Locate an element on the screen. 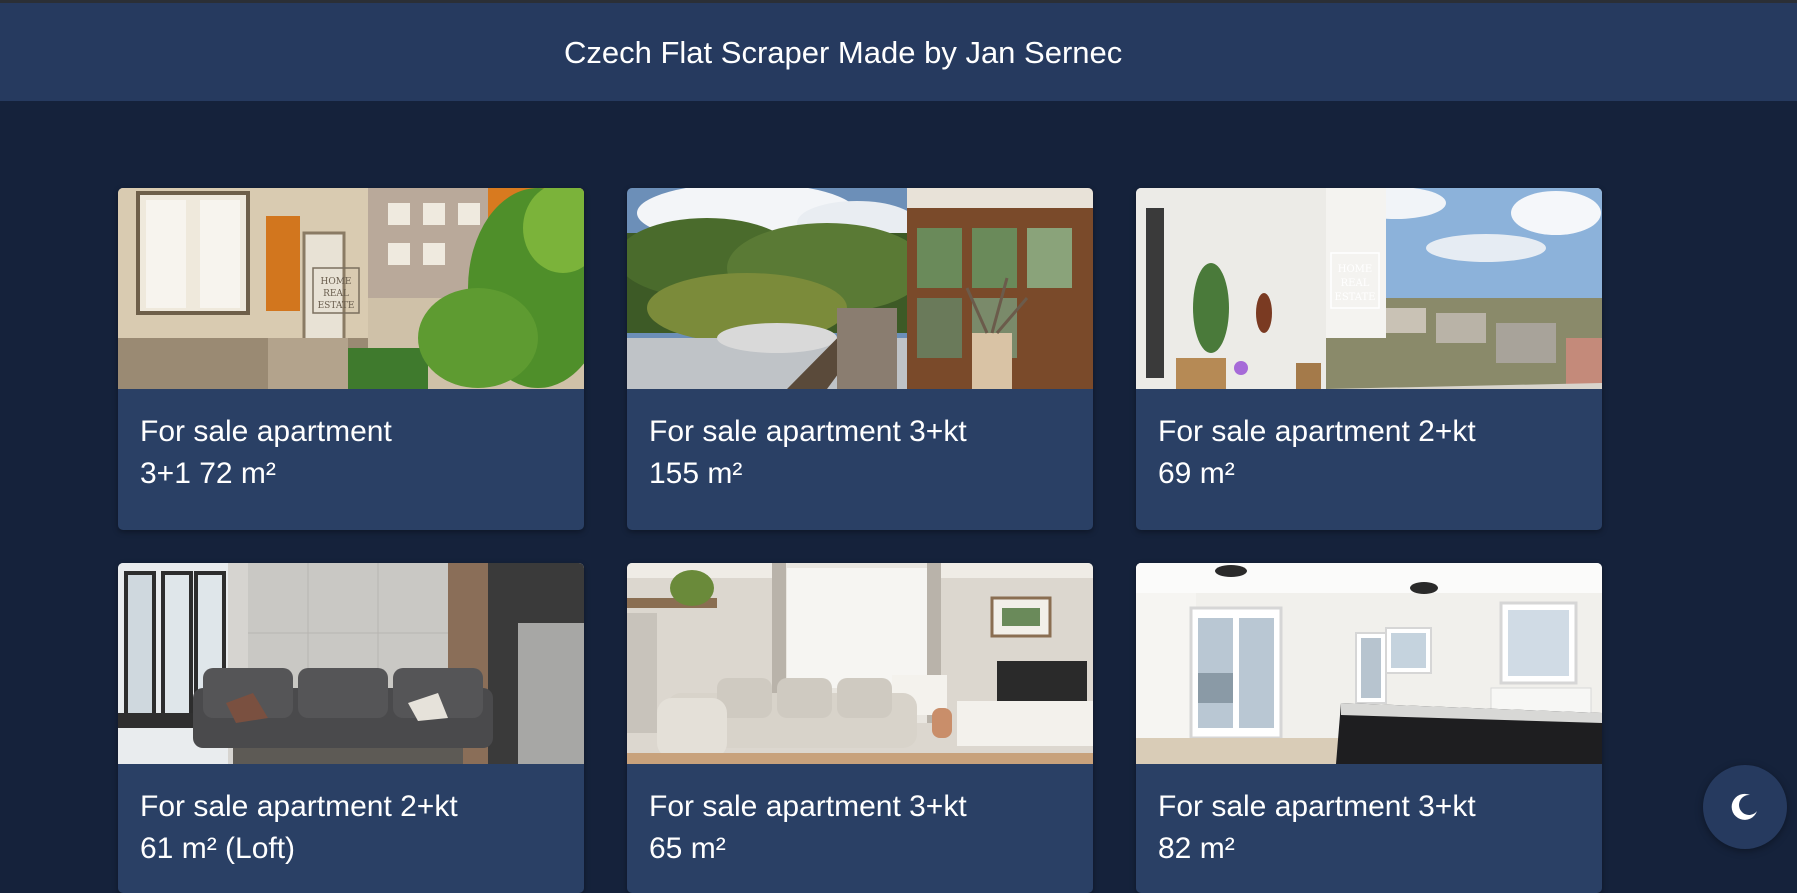  listing-title: For sale apartment 3+kt 65 m² is located at coordinates (808, 828).